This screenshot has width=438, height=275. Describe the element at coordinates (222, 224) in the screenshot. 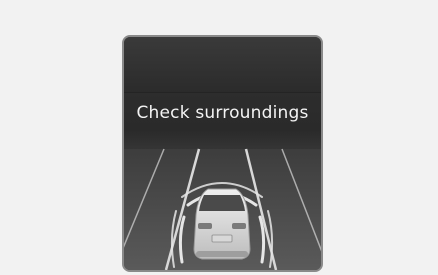

I see `car-rear-view-icon` at that location.